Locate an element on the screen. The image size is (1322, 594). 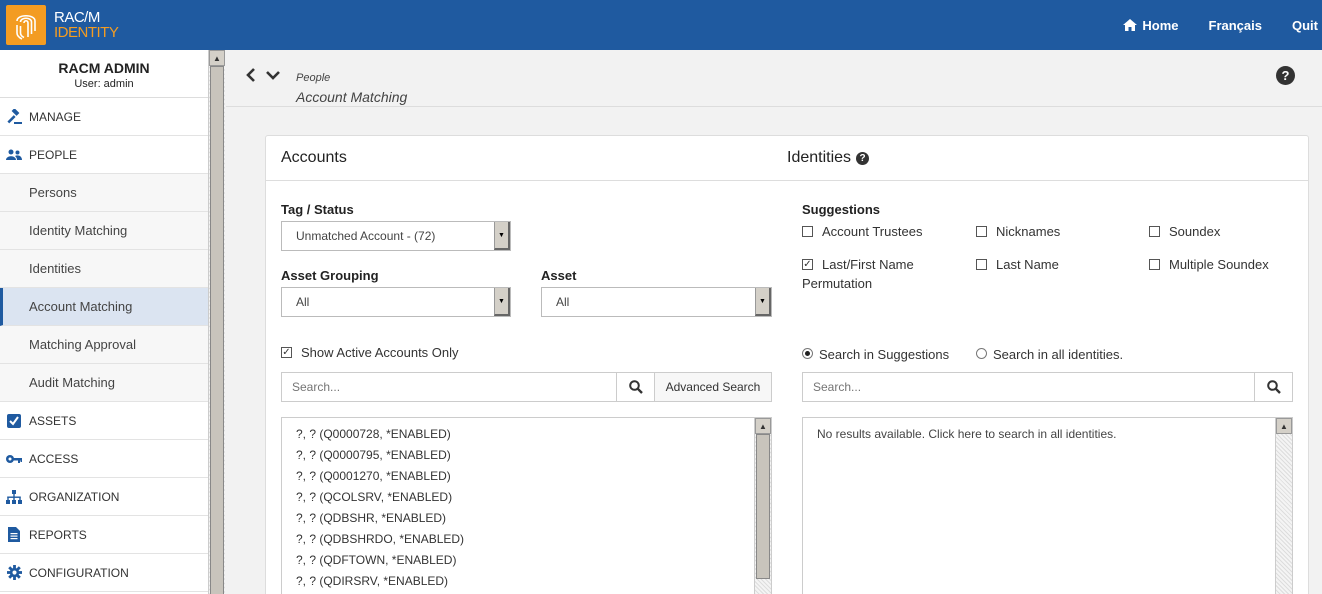
list-item: ?, ? (QDBSHRDO, *ENABLED) is located at coordinates (526, 539).